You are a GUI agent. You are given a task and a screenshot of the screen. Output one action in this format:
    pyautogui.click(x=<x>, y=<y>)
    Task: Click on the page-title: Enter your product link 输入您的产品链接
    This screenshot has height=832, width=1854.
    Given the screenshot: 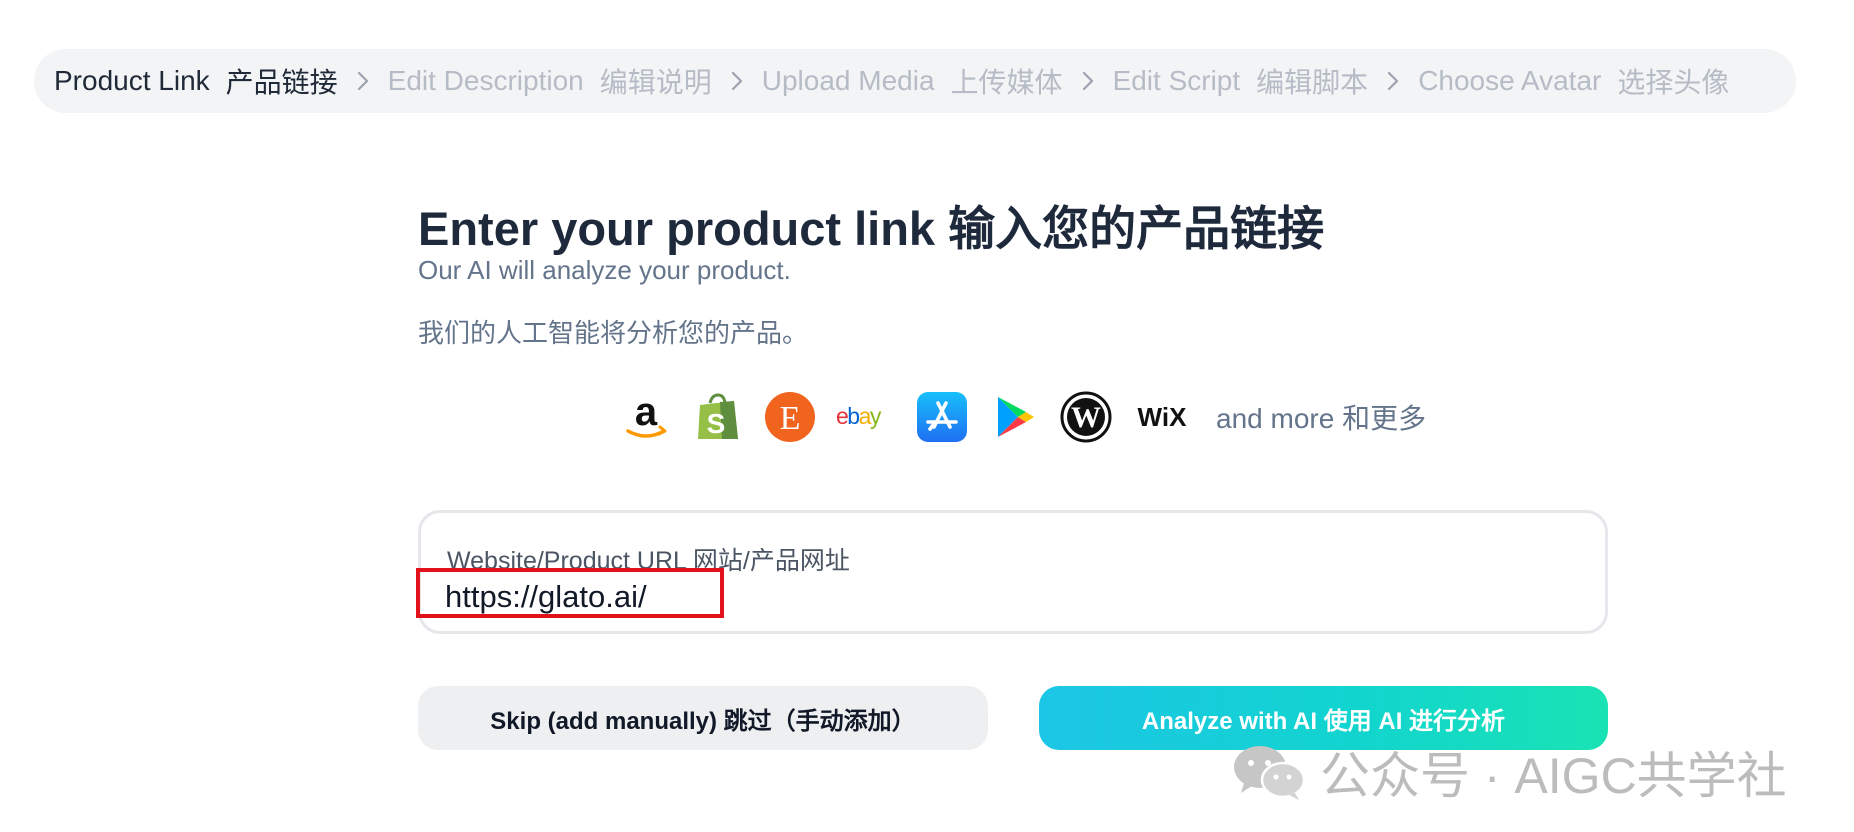 What is the action you would take?
    pyautogui.click(x=871, y=228)
    